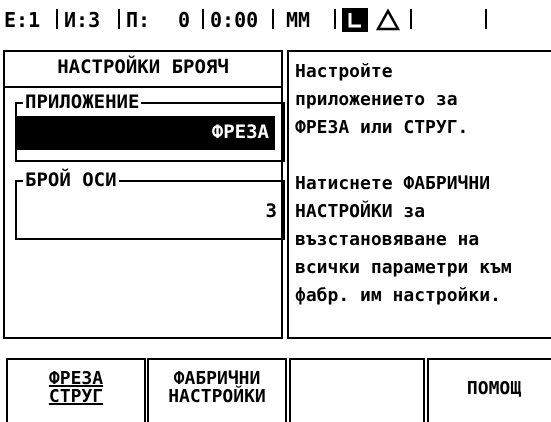 The width and height of the screenshot is (551, 422). Describe the element at coordinates (217, 396) in the screenshot. I see `softkey-factory-line2: НАСТРОЙКИ` at that location.